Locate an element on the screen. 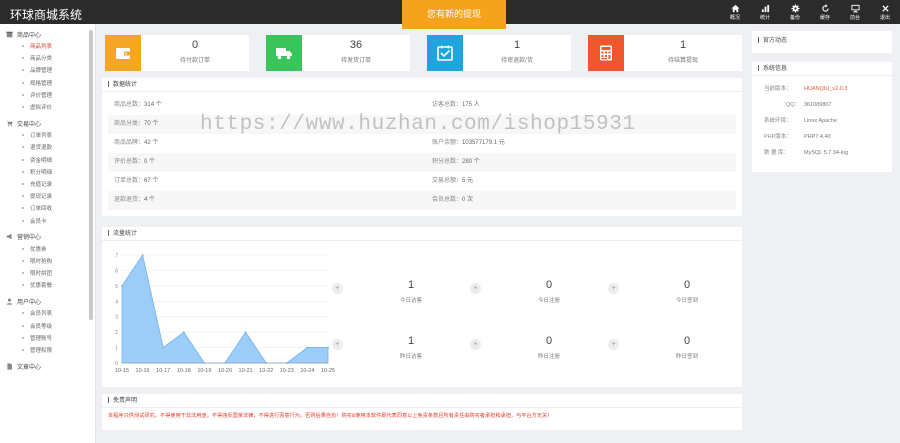 The image size is (900, 443). sidebar-item-admin-perms: 管理权限 is located at coordinates (47, 350).